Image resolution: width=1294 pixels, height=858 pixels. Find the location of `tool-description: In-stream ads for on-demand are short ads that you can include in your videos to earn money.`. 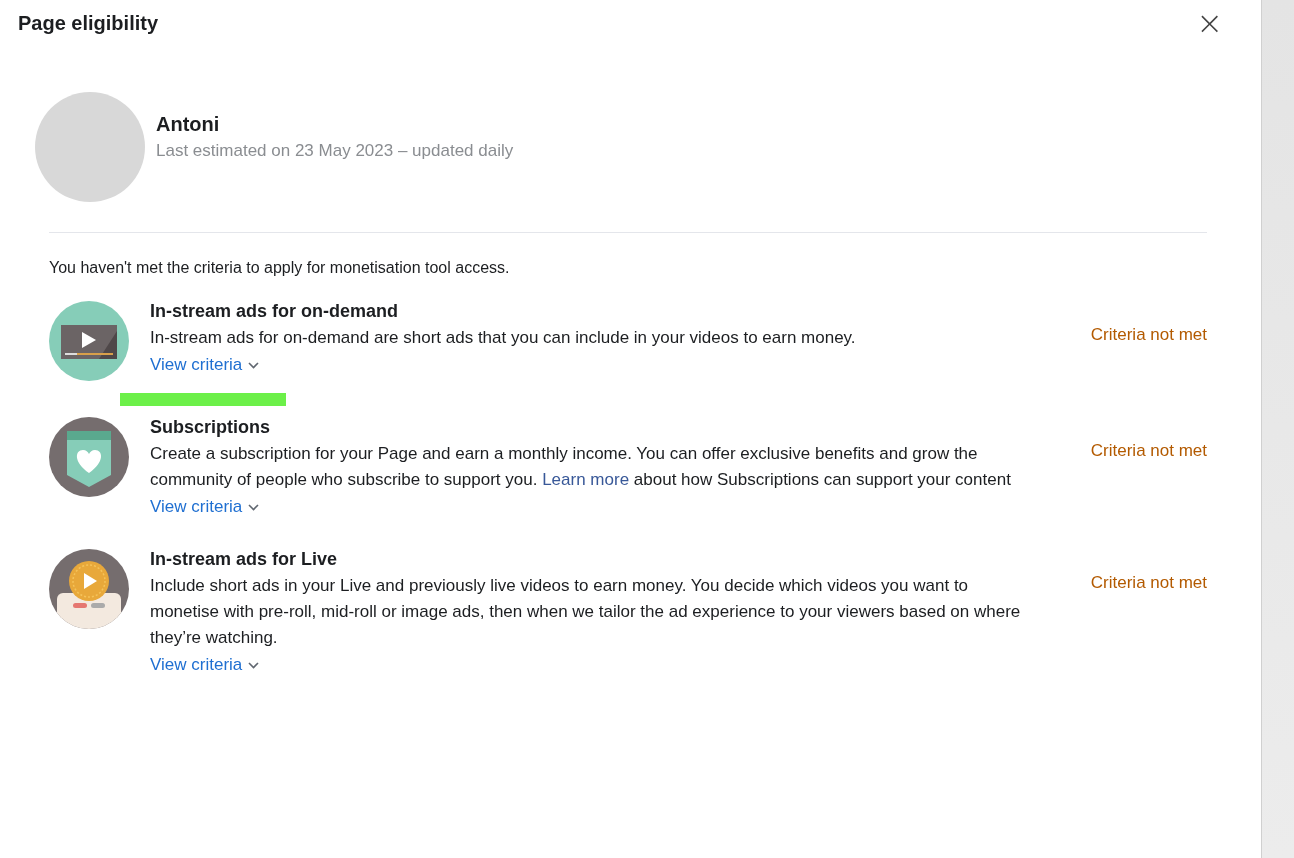

tool-description: In-stream ads for on-demand are short ads that you can include in your videos to earn money. is located at coordinates (503, 338).